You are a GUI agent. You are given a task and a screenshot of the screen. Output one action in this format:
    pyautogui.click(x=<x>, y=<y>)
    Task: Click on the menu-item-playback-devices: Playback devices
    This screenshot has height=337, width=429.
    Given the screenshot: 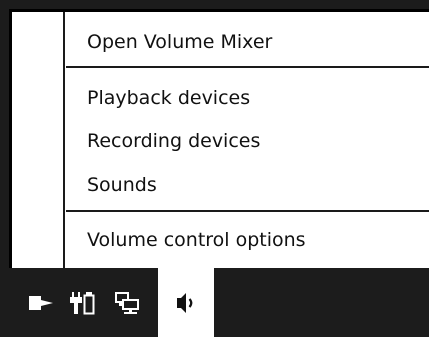 What is the action you would take?
    pyautogui.click(x=247, y=98)
    